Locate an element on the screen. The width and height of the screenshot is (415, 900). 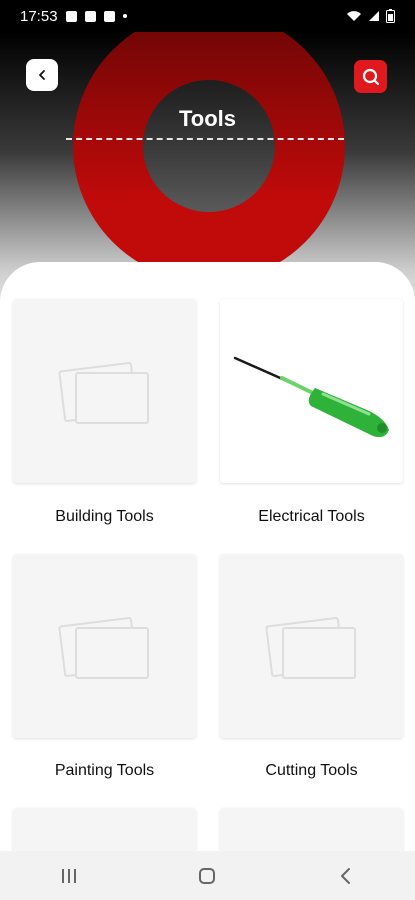
recent-apps-icon is located at coordinates (69, 875).